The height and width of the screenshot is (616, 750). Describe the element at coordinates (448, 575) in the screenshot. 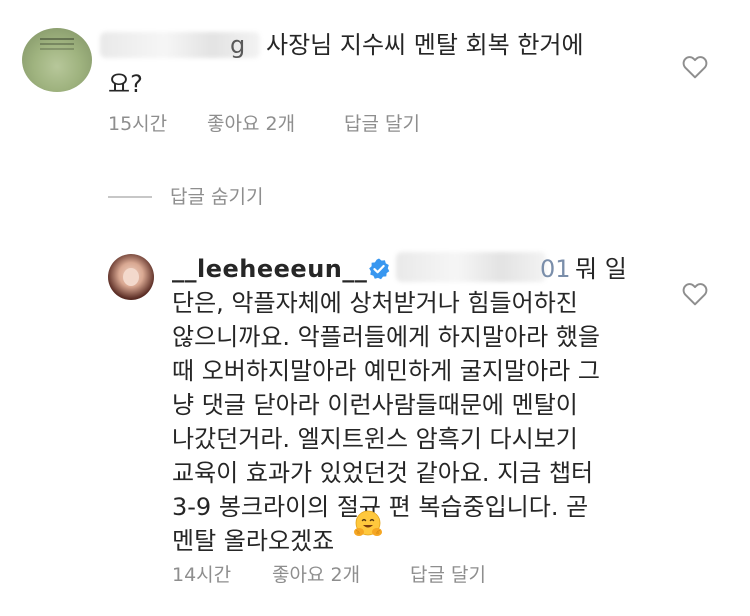

I see `reply-reply-button: 답글 달기` at that location.